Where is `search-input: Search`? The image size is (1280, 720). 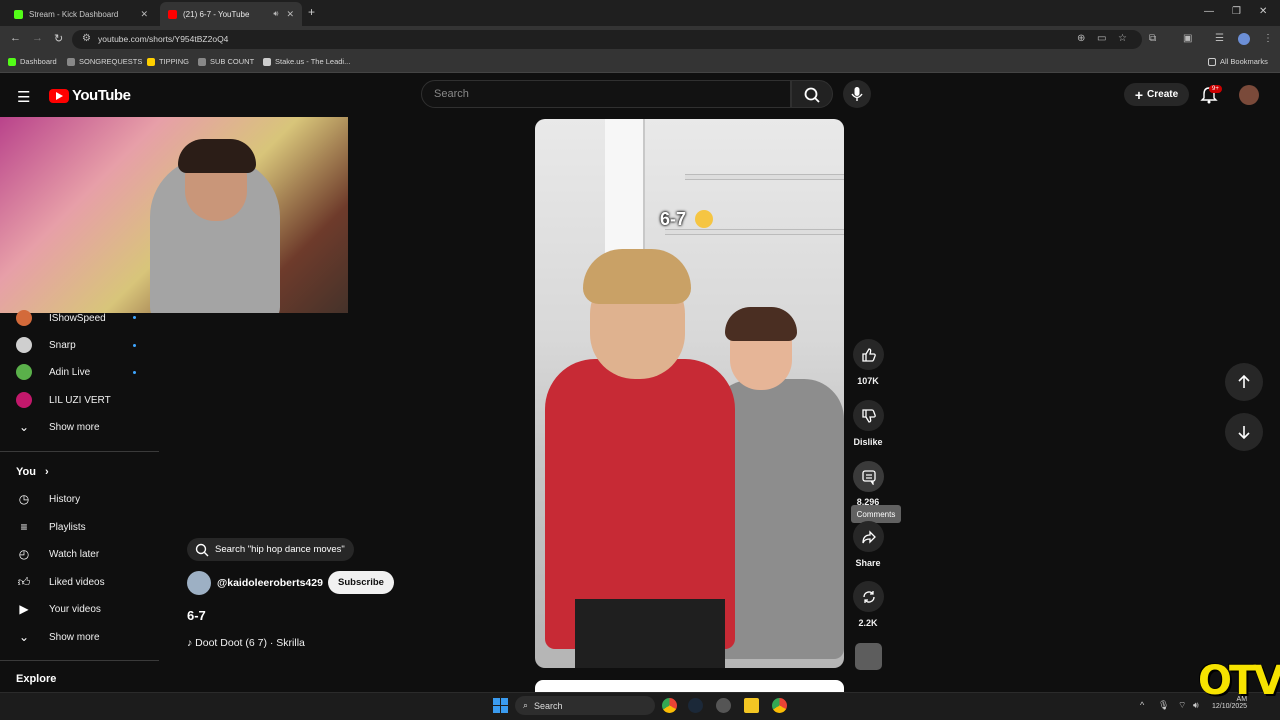 search-input: Search is located at coordinates (606, 94).